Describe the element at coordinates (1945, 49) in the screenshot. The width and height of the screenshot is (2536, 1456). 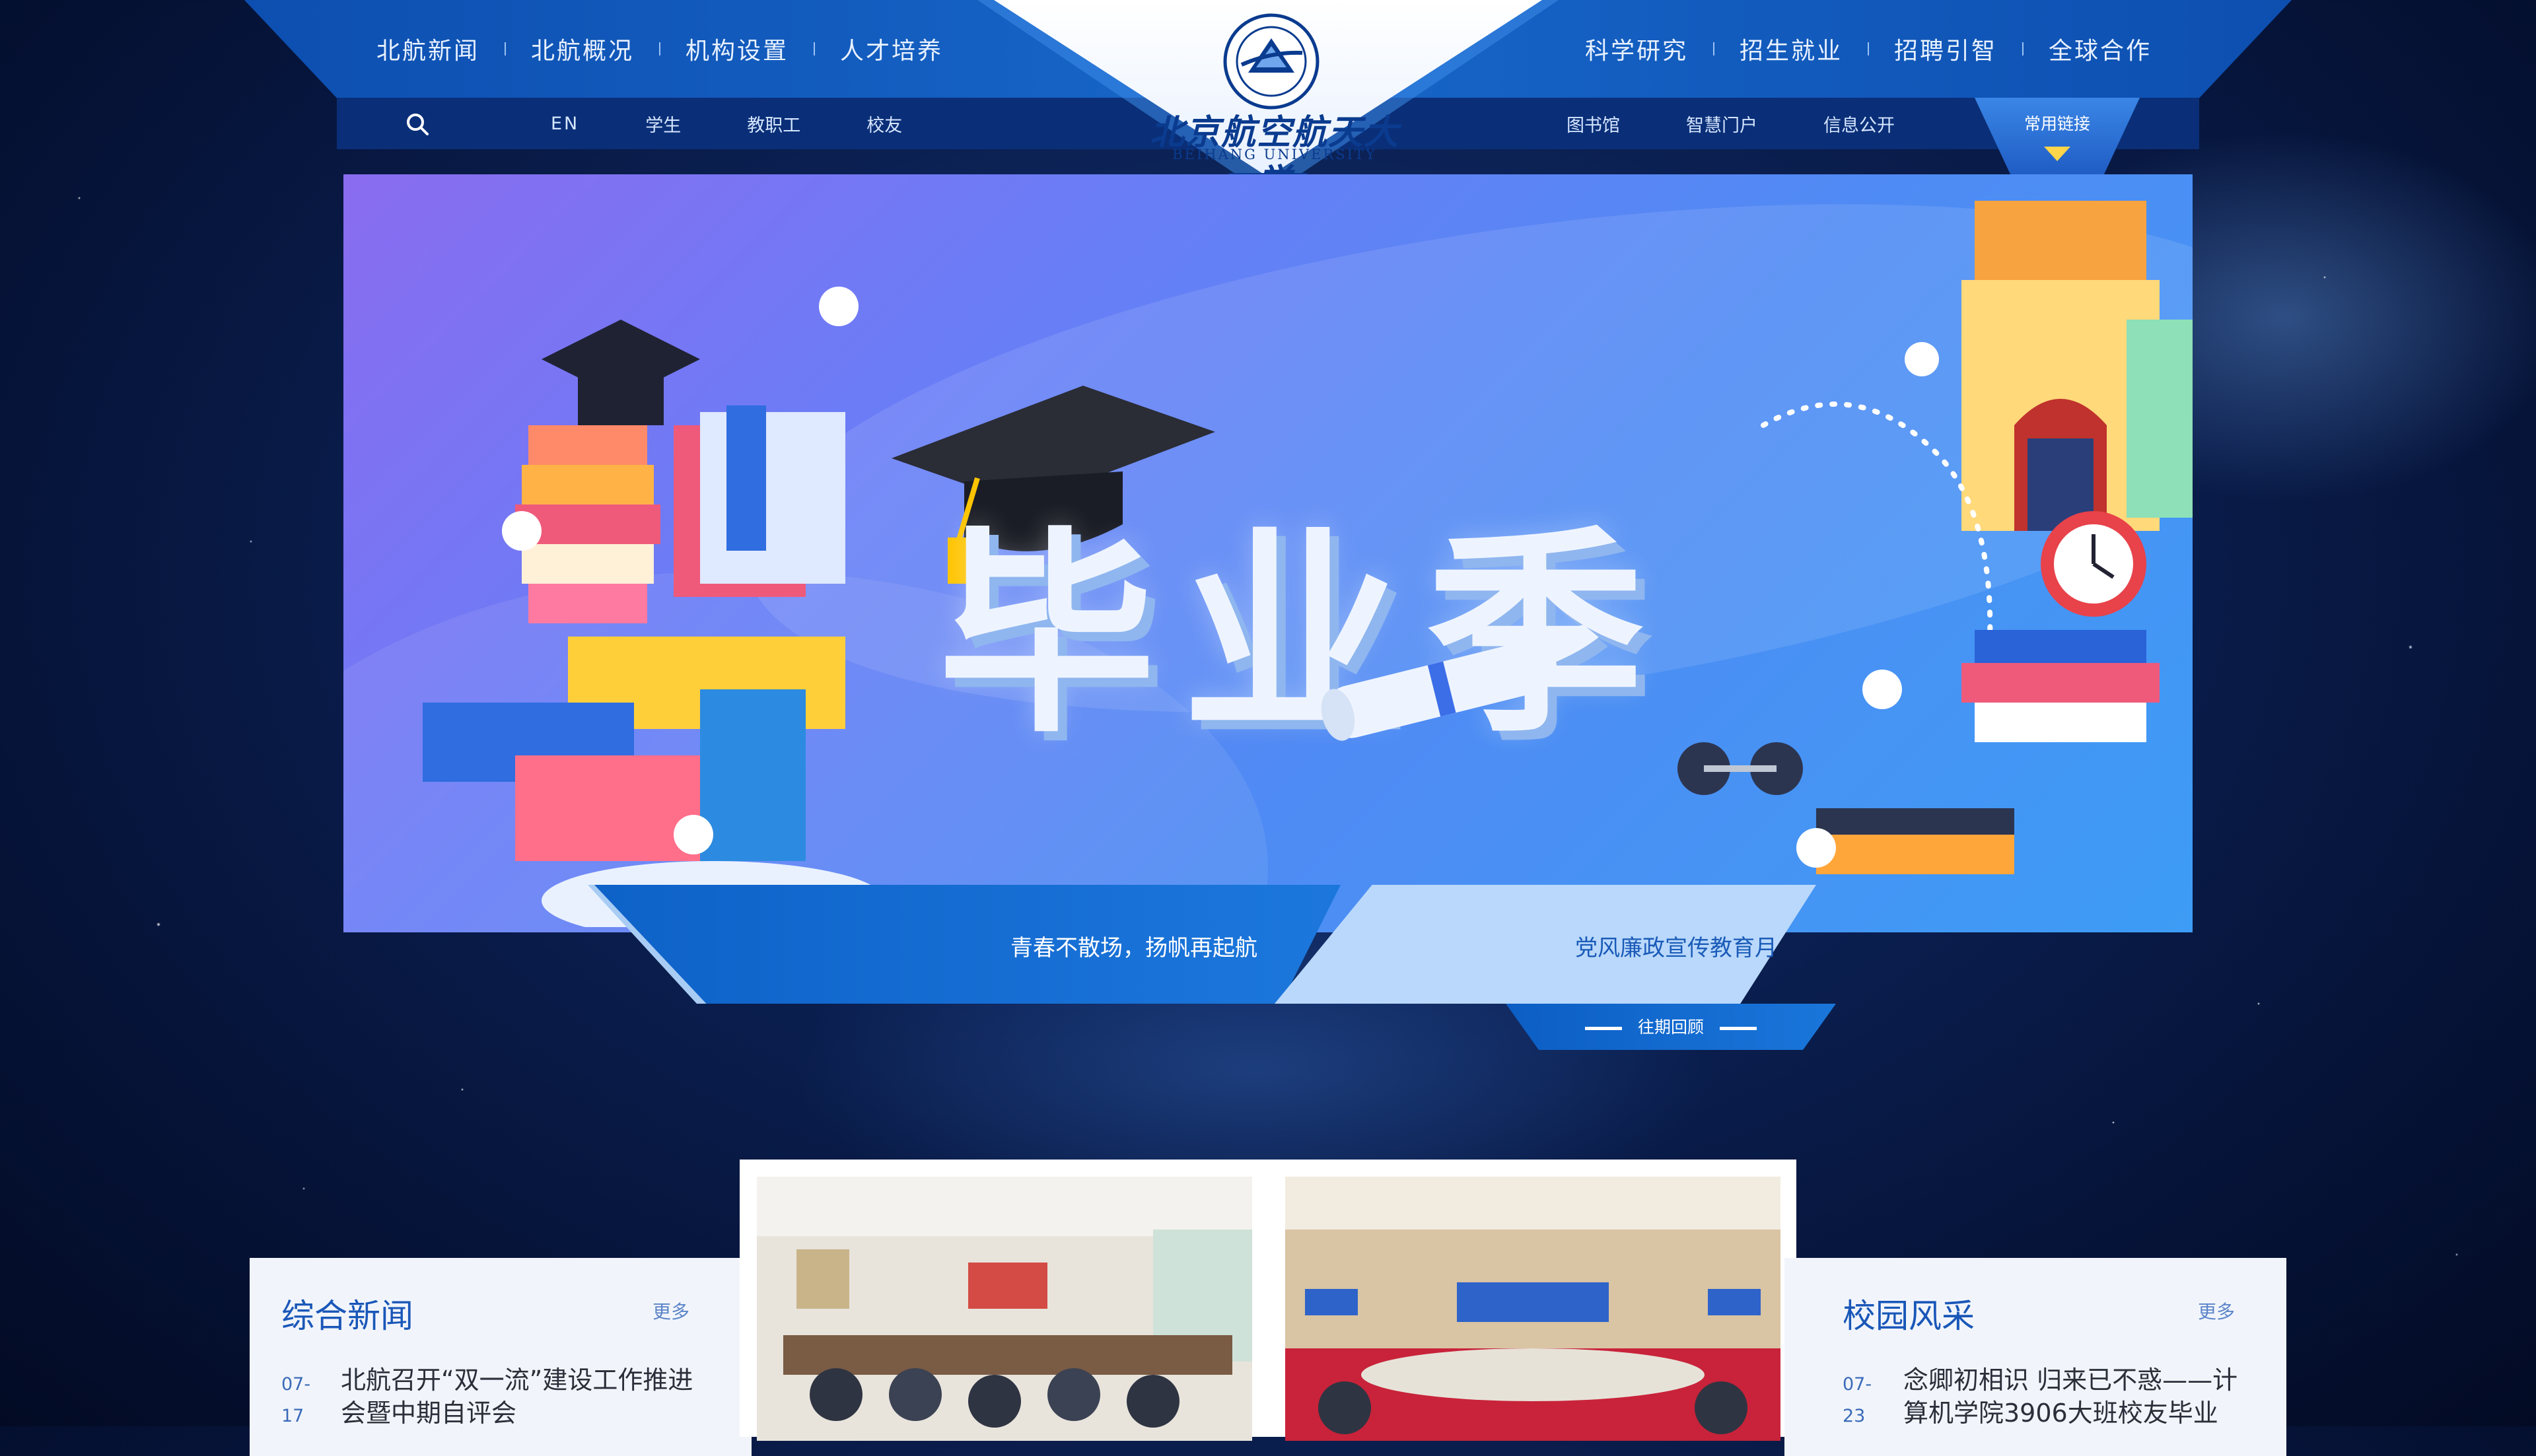
I see `nav-item-recruitment: 招聘引智` at that location.